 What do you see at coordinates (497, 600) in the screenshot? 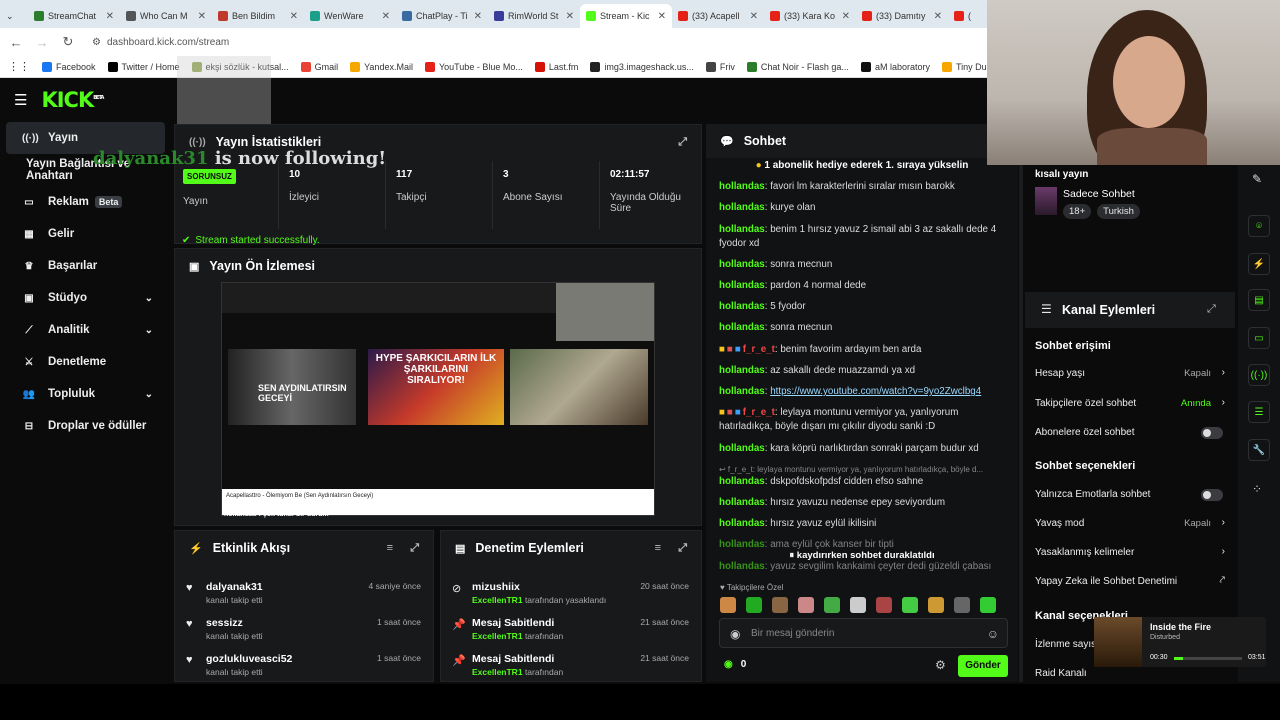
I see `moderation-actor: ExcellenTR1` at bounding box center [497, 600].